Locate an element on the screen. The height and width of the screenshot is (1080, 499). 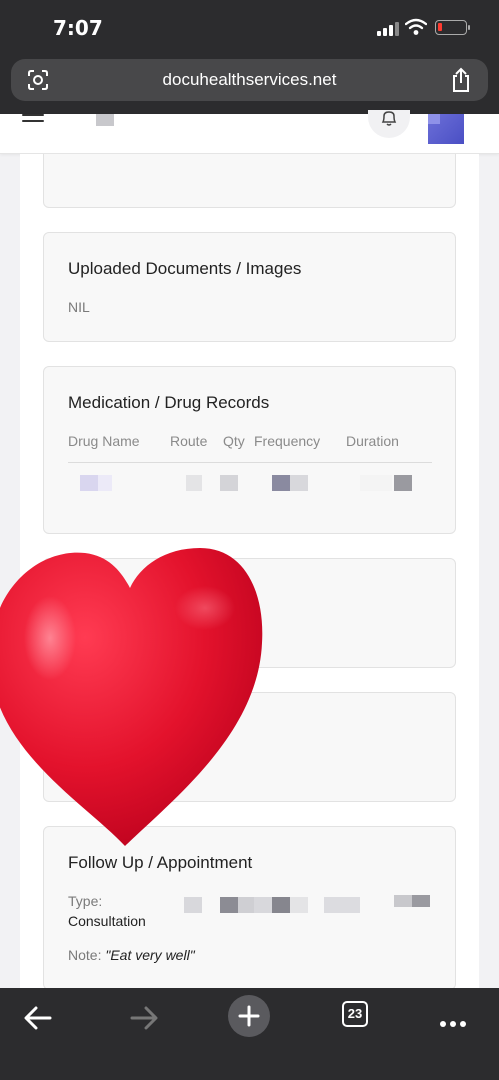
col-drug-name: Drug Name is located at coordinates (104, 441).